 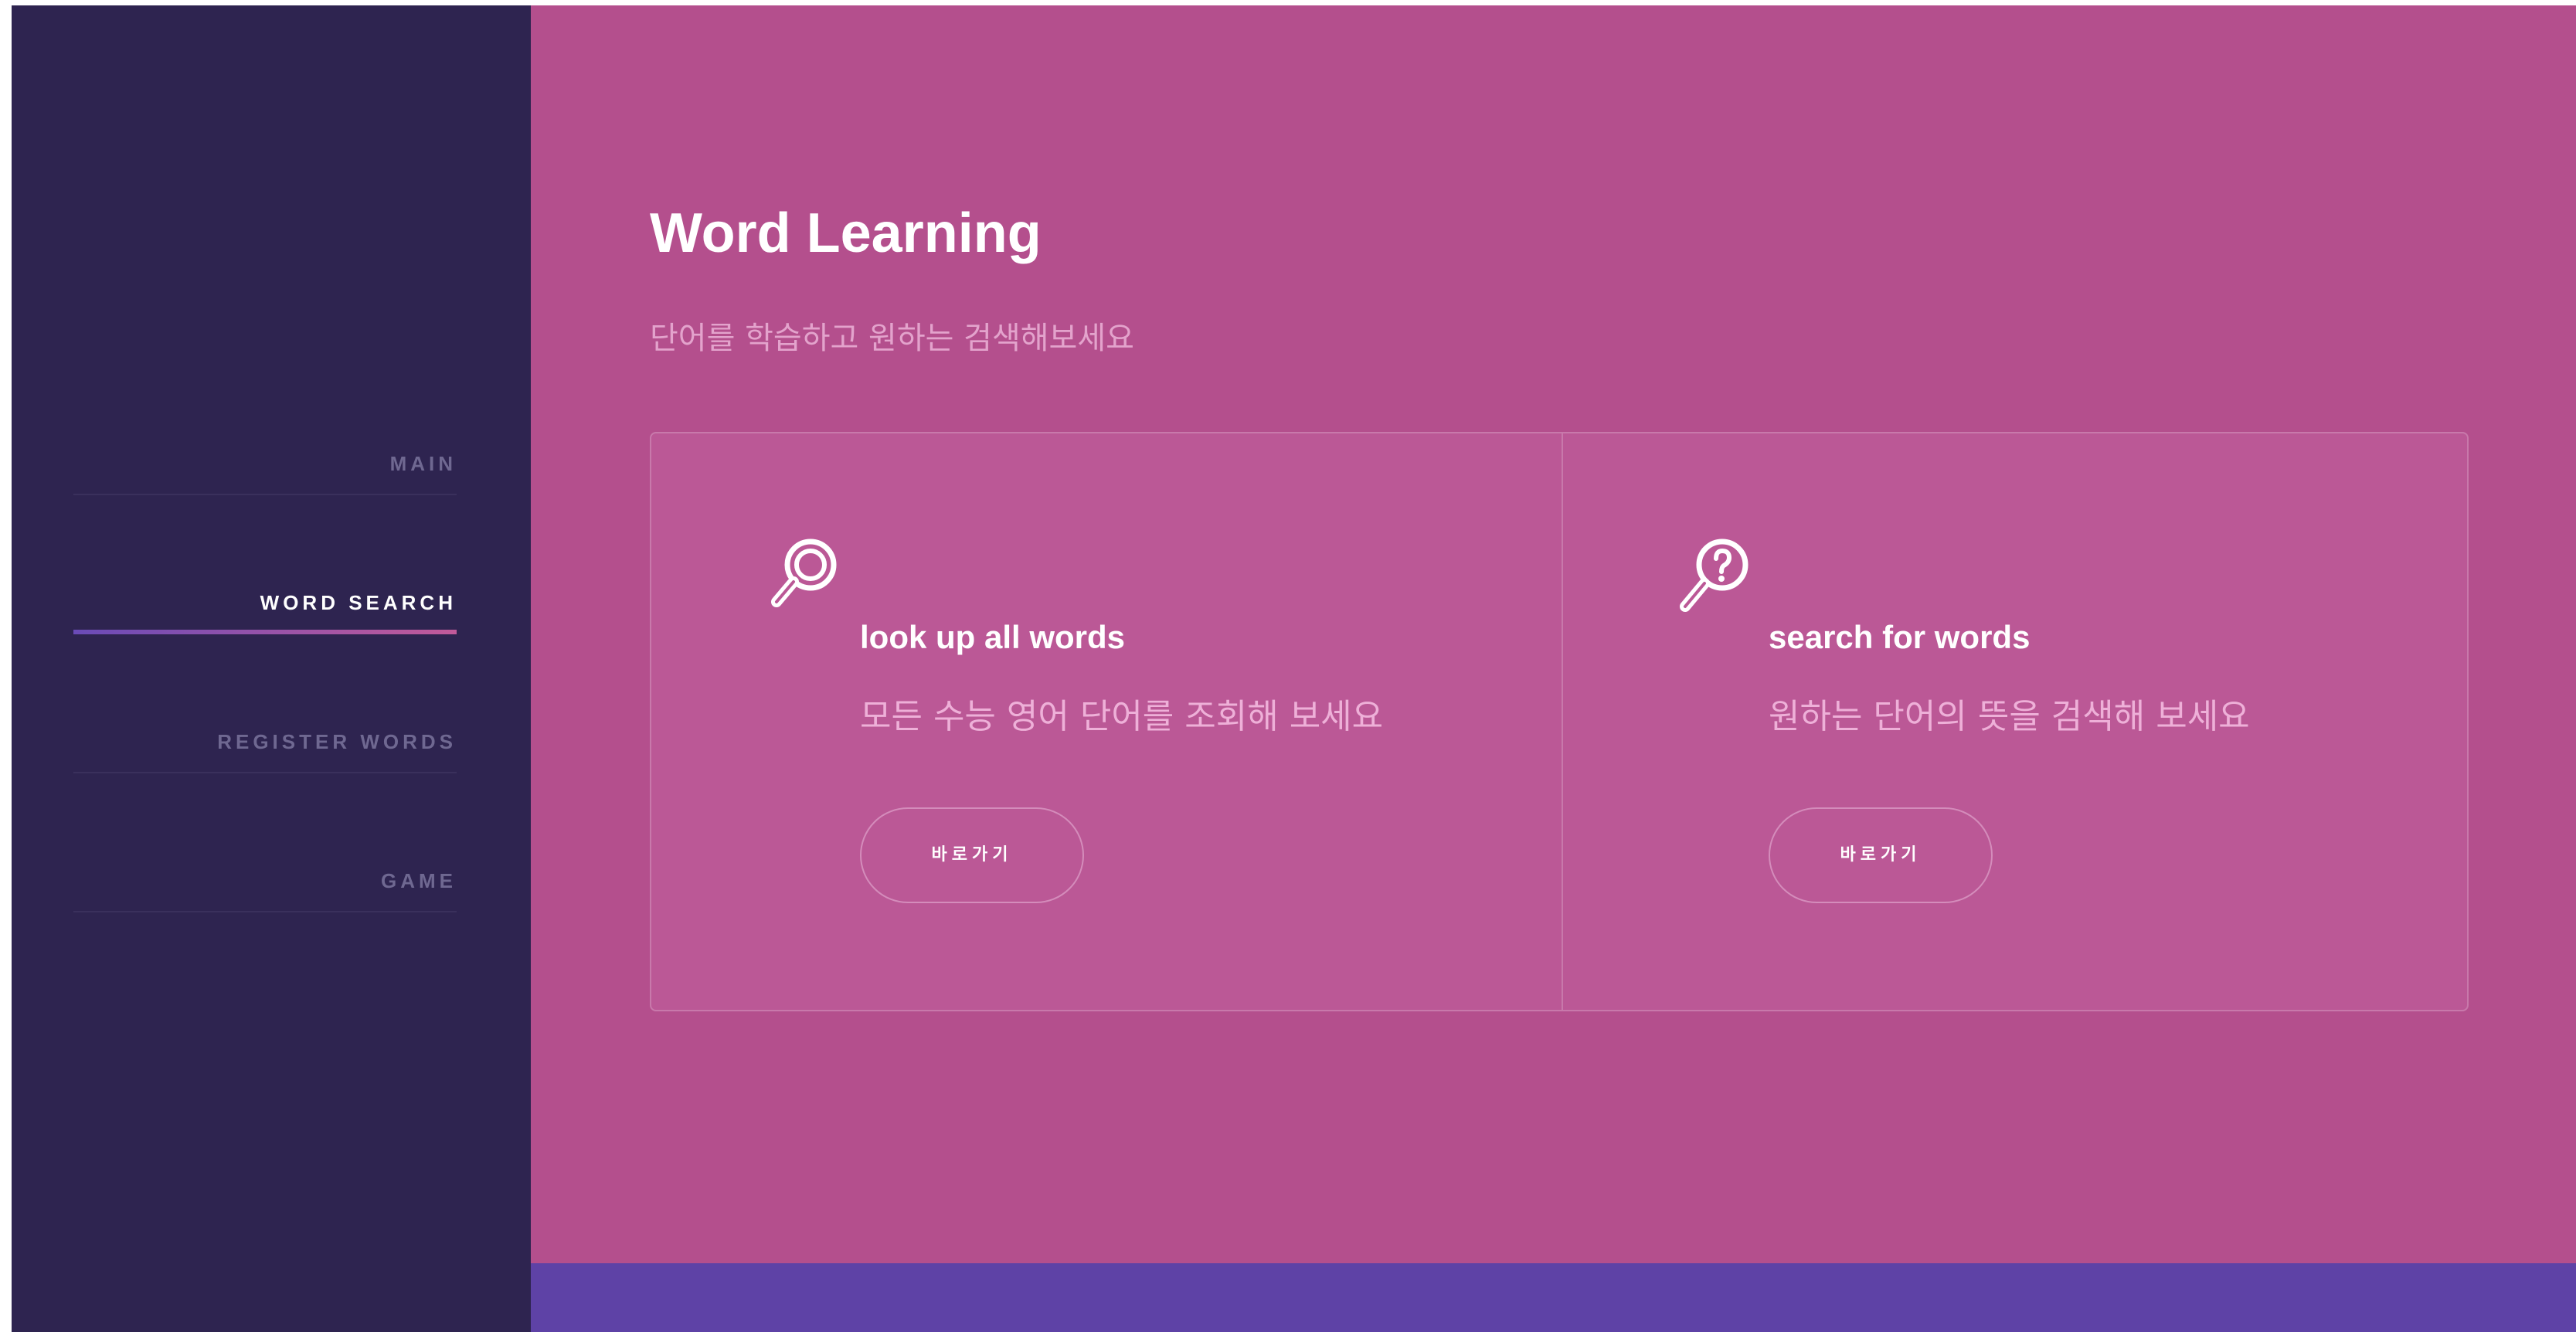 What do you see at coordinates (806, 574) in the screenshot?
I see `magnifier-icon` at bounding box center [806, 574].